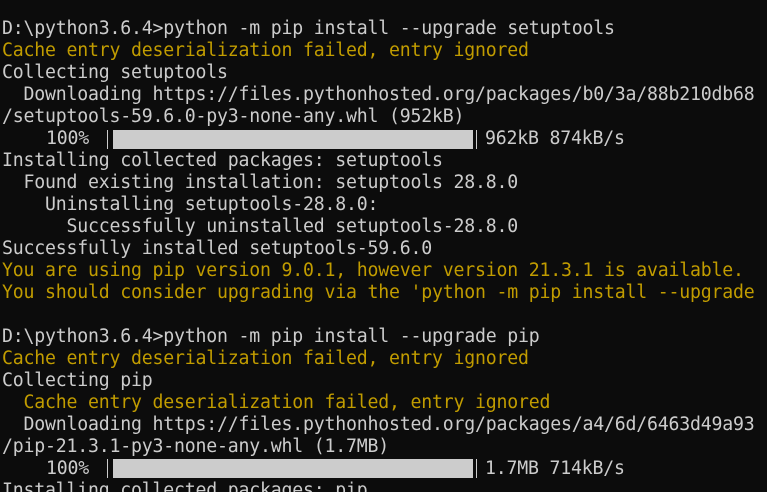 This screenshot has width=767, height=492. I want to click on progress-stats: 962kB 874kB/s, so click(555, 138).